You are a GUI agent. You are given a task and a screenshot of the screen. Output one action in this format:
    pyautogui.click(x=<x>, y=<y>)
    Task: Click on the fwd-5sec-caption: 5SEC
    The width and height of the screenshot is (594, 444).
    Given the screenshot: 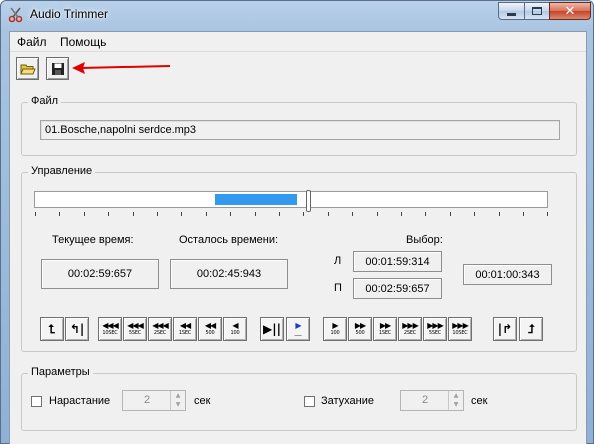 What is the action you would take?
    pyautogui.click(x=435, y=333)
    